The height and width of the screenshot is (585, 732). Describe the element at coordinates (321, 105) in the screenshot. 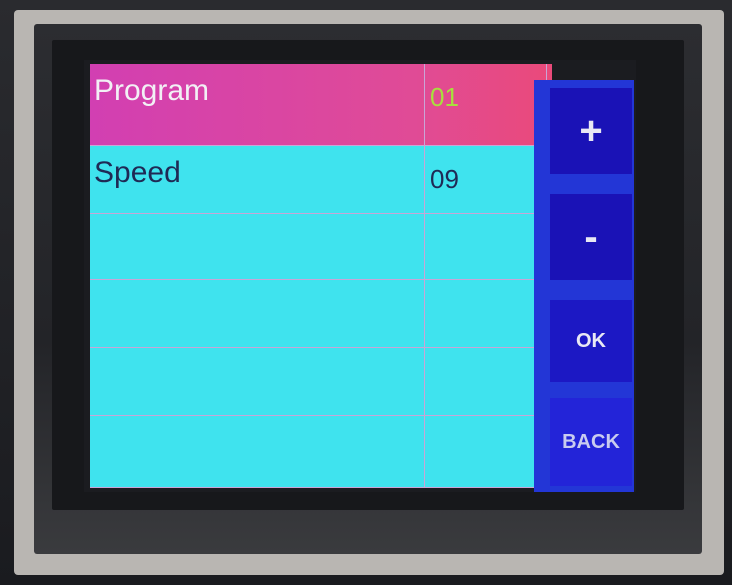

I see `table-row-program: Program 01` at that location.